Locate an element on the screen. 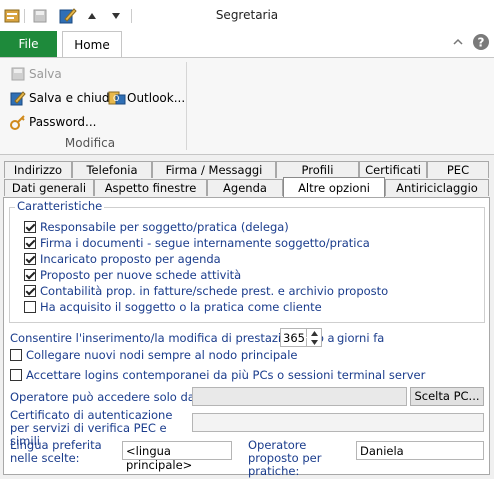  operatore-field: Daniela is located at coordinates (420, 450).